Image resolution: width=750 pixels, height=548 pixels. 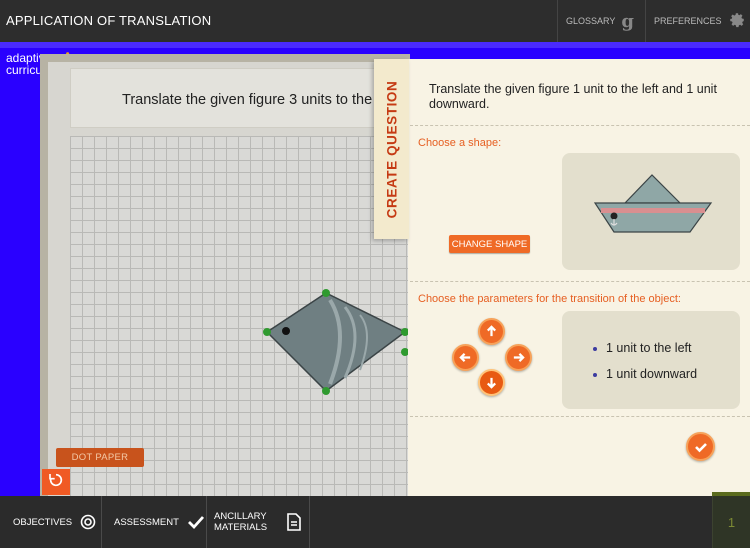 I want to click on shape-preview-card, so click(x=651, y=211).